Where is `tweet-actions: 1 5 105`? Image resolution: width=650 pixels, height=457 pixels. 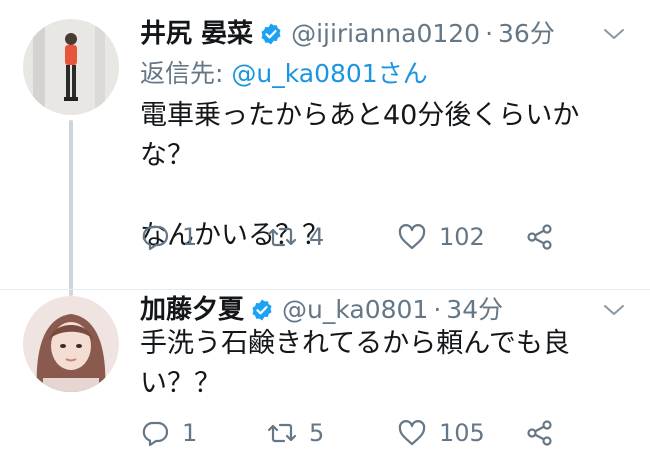 tweet-actions: 1 5 105 is located at coordinates (355, 433).